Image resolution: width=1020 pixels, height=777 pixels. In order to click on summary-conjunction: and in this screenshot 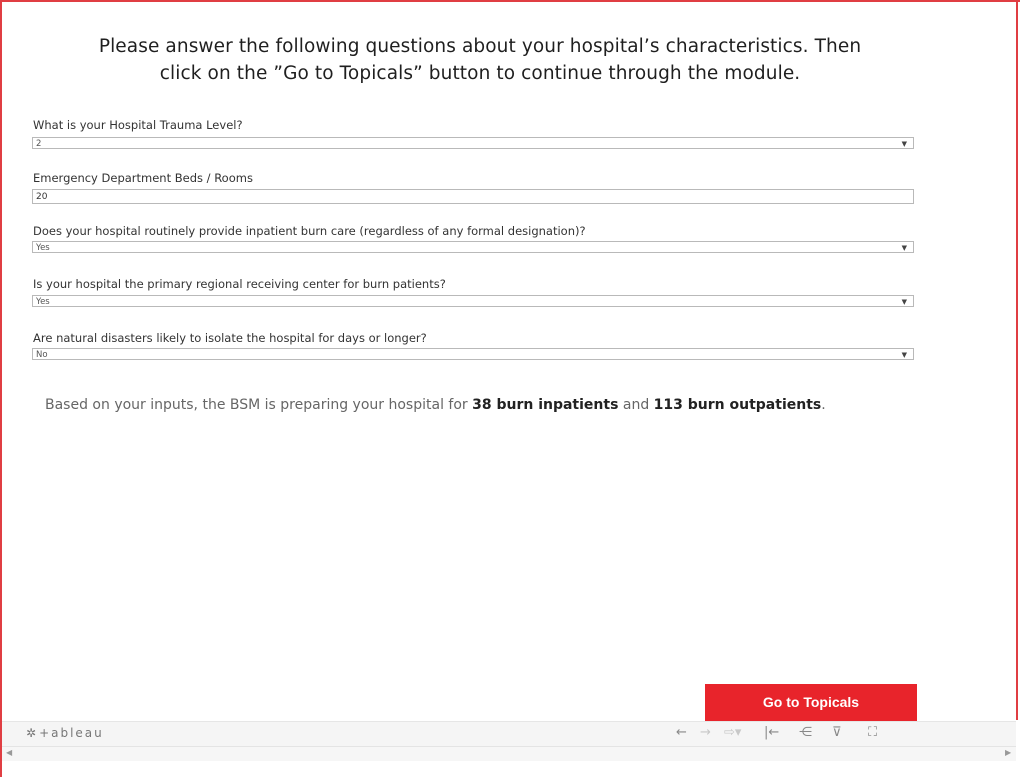, I will do `click(636, 405)`.